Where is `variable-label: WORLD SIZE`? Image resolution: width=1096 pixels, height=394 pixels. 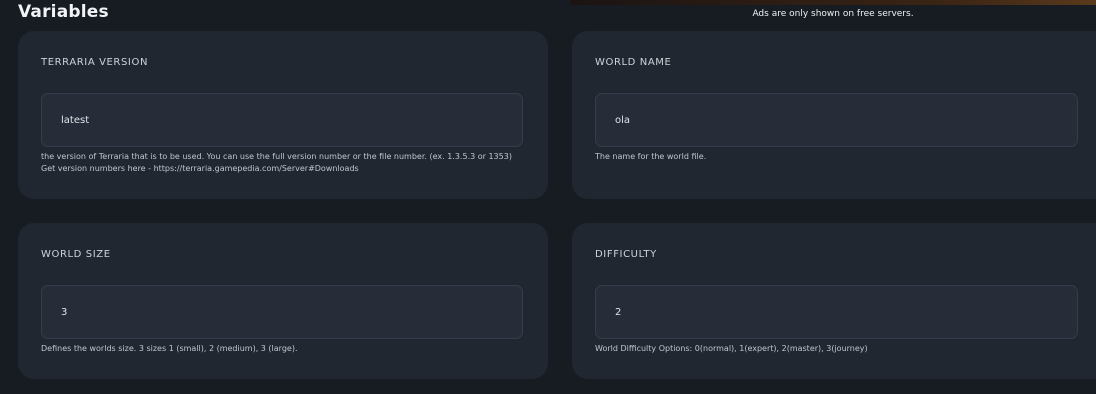
variable-label: WORLD SIZE is located at coordinates (76, 254).